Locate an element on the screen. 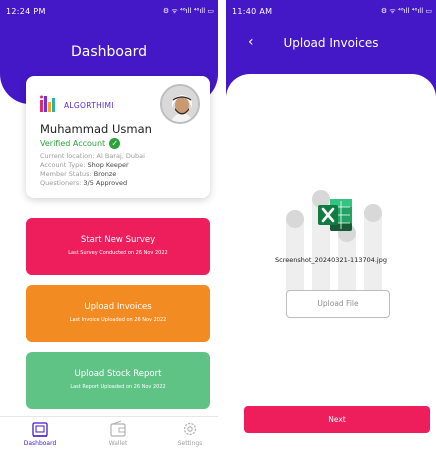  next-button: Next is located at coordinates (337, 419).